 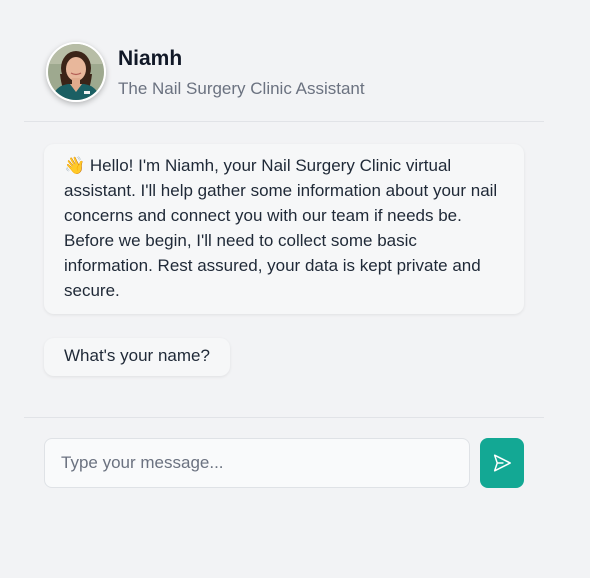 What do you see at coordinates (150, 58) in the screenshot?
I see `assistant-name: Niamh` at bounding box center [150, 58].